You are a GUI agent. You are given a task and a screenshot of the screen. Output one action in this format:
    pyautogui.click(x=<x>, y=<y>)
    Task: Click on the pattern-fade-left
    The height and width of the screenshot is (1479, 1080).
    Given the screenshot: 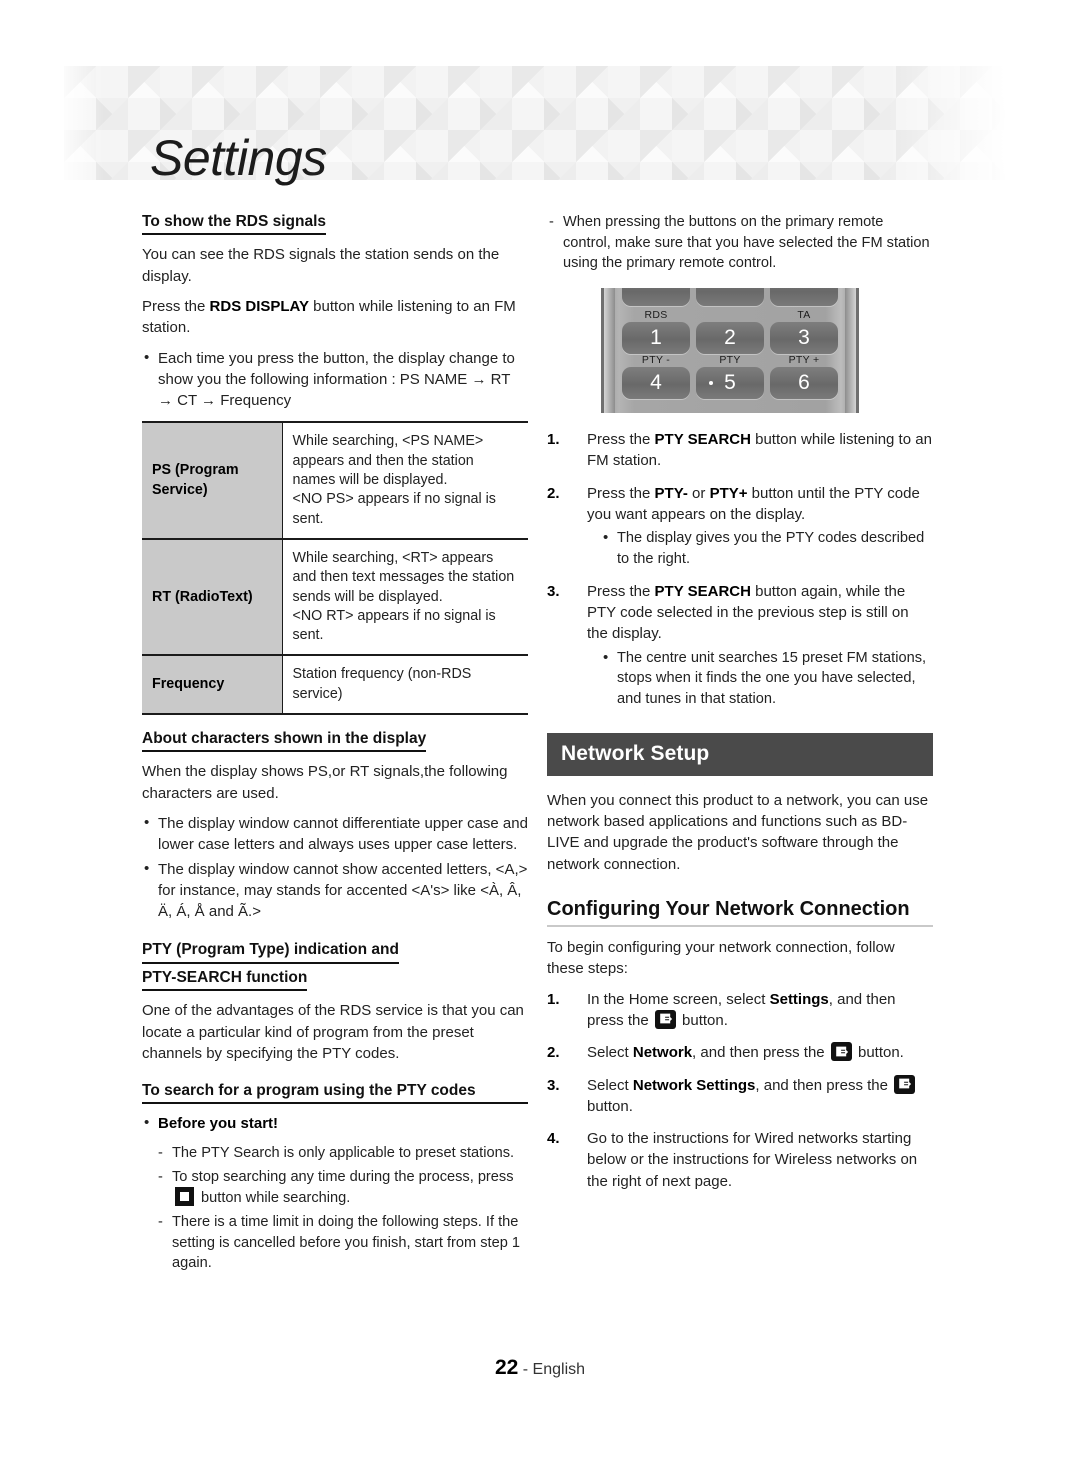 What is the action you would take?
    pyautogui.click(x=84, y=123)
    